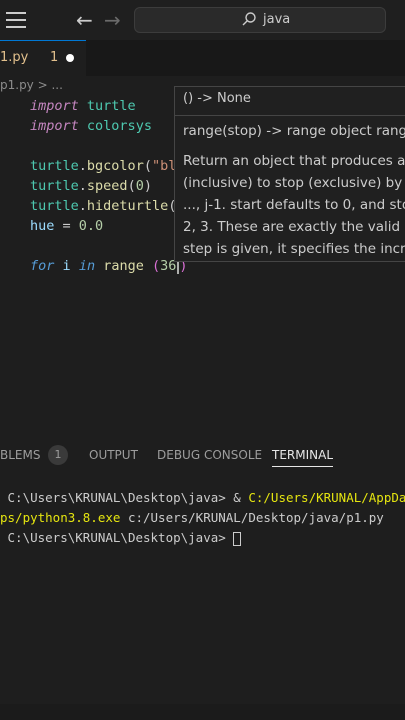 The height and width of the screenshot is (720, 405). I want to click on command-center-search: java, so click(260, 20).